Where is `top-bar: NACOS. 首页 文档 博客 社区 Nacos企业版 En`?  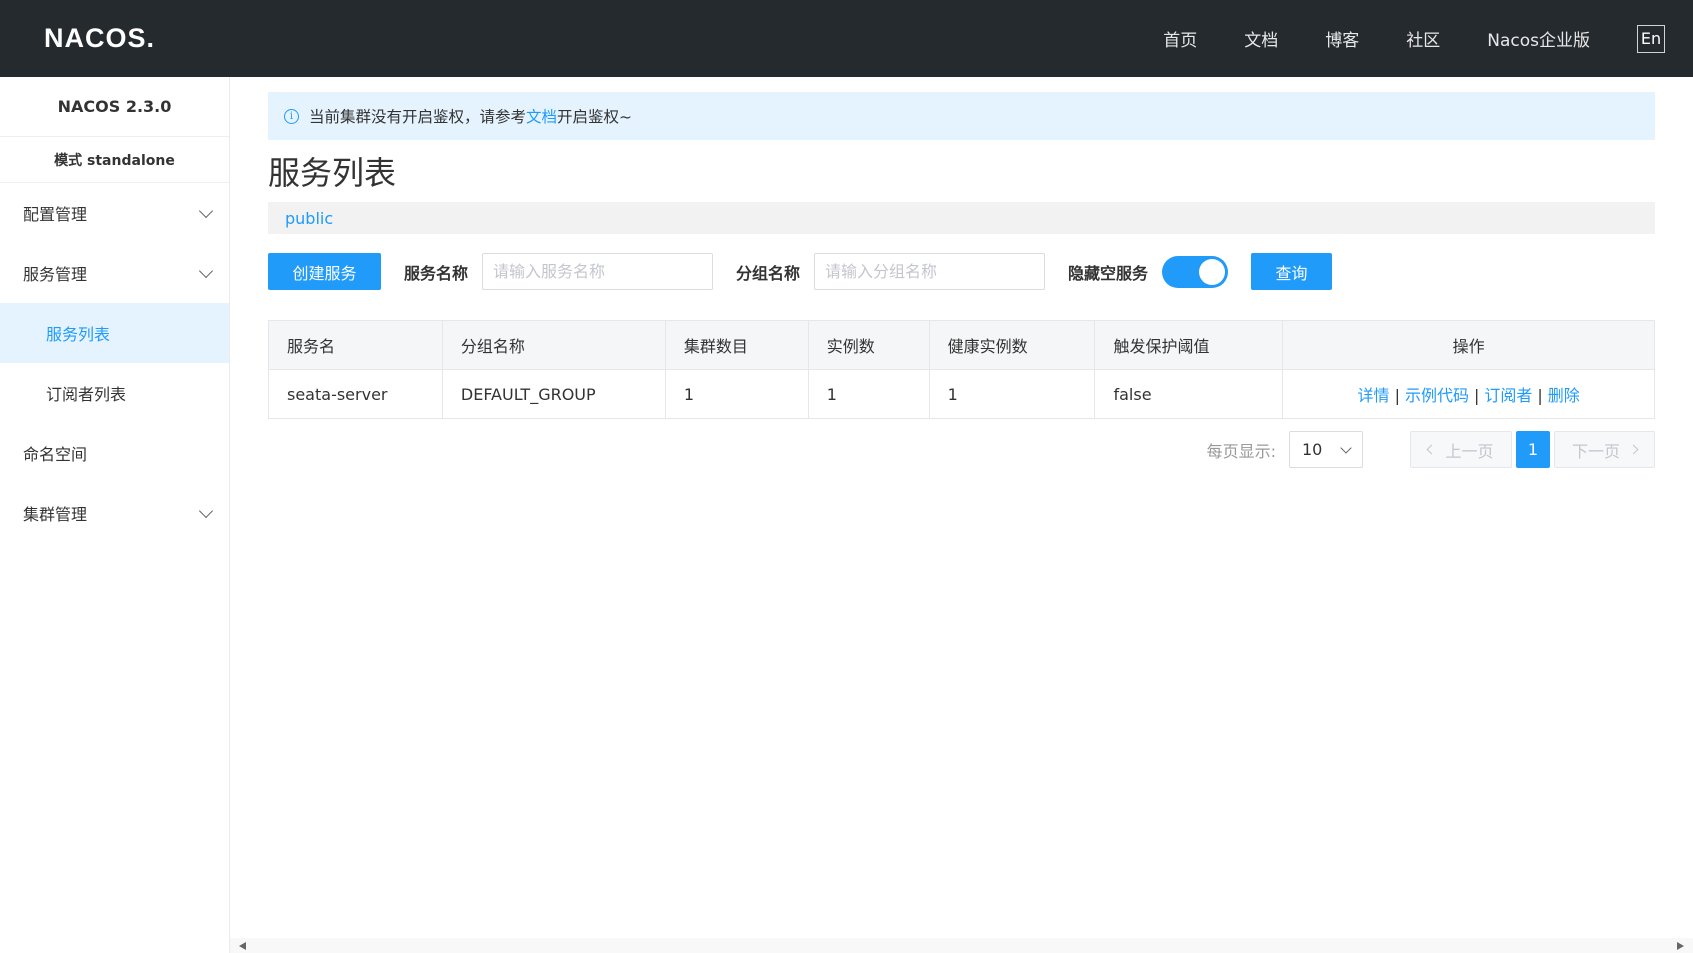 top-bar: NACOS. 首页 文档 博客 社区 Nacos企业版 En is located at coordinates (846, 38).